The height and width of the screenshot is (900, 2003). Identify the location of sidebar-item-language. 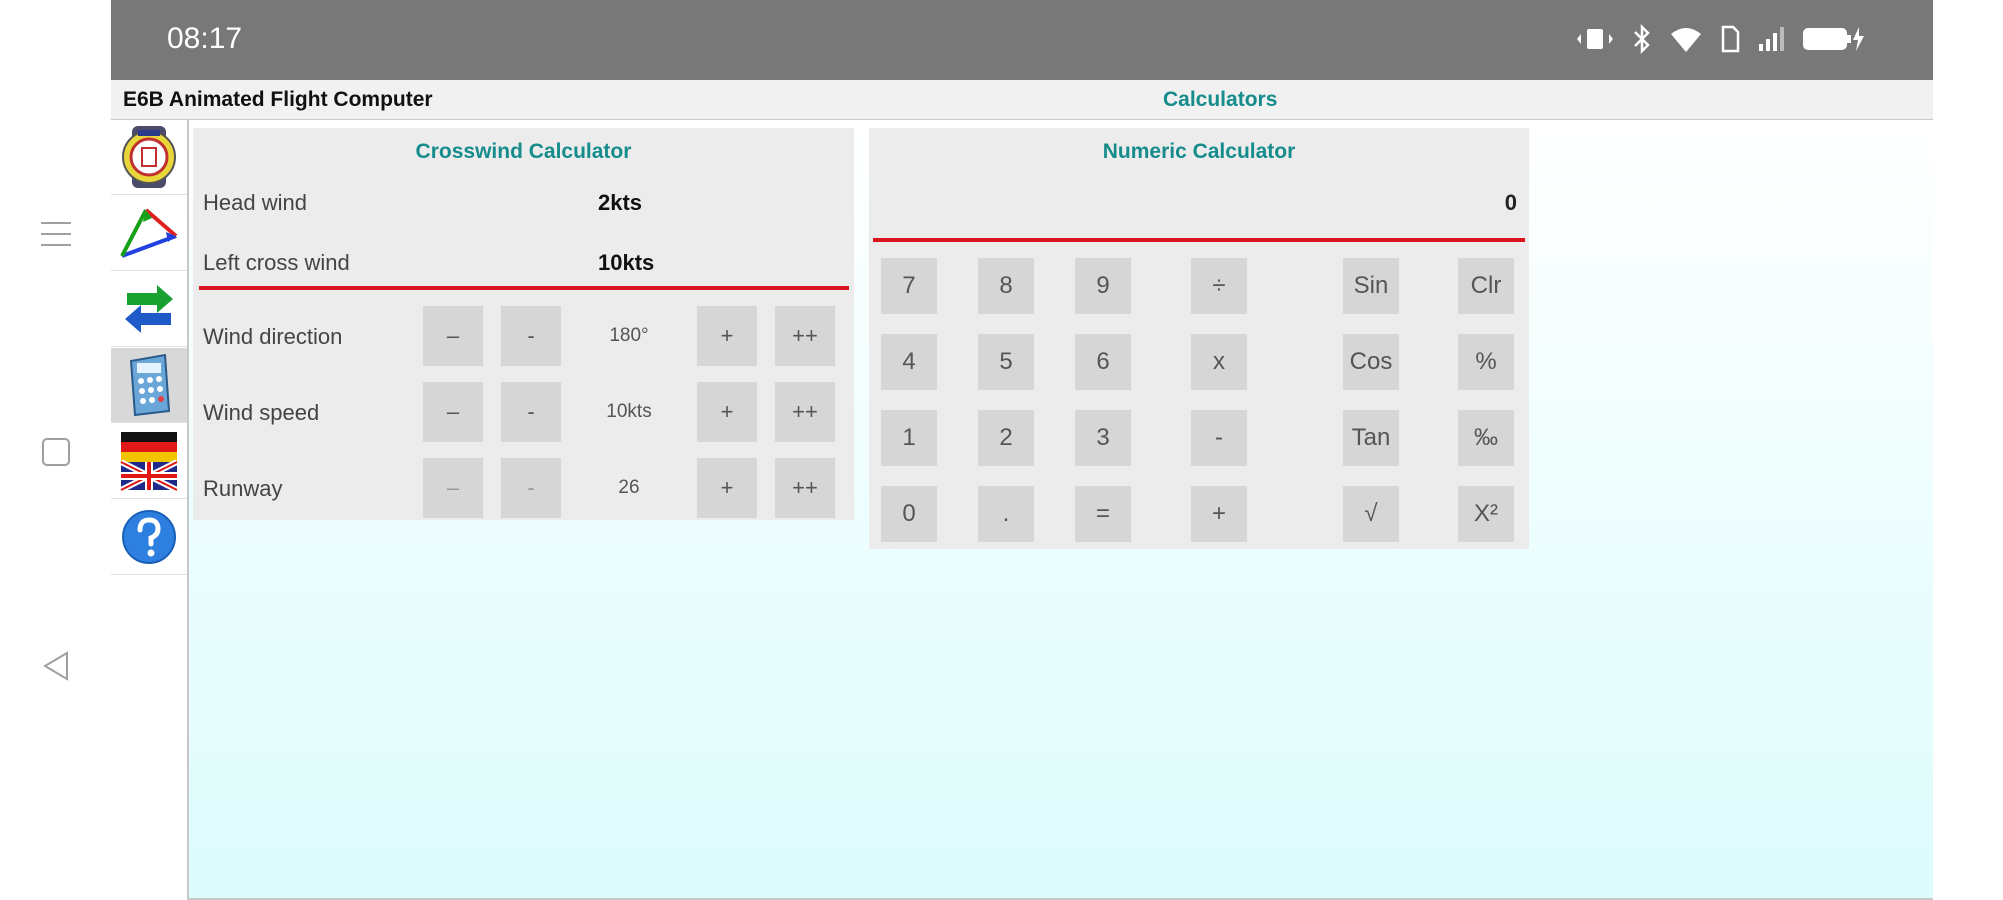
(149, 461).